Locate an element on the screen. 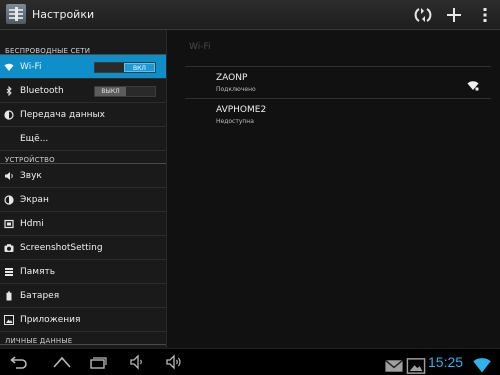 The image size is (500, 375). sidebar-item-label: Звук is located at coordinates (31, 176).